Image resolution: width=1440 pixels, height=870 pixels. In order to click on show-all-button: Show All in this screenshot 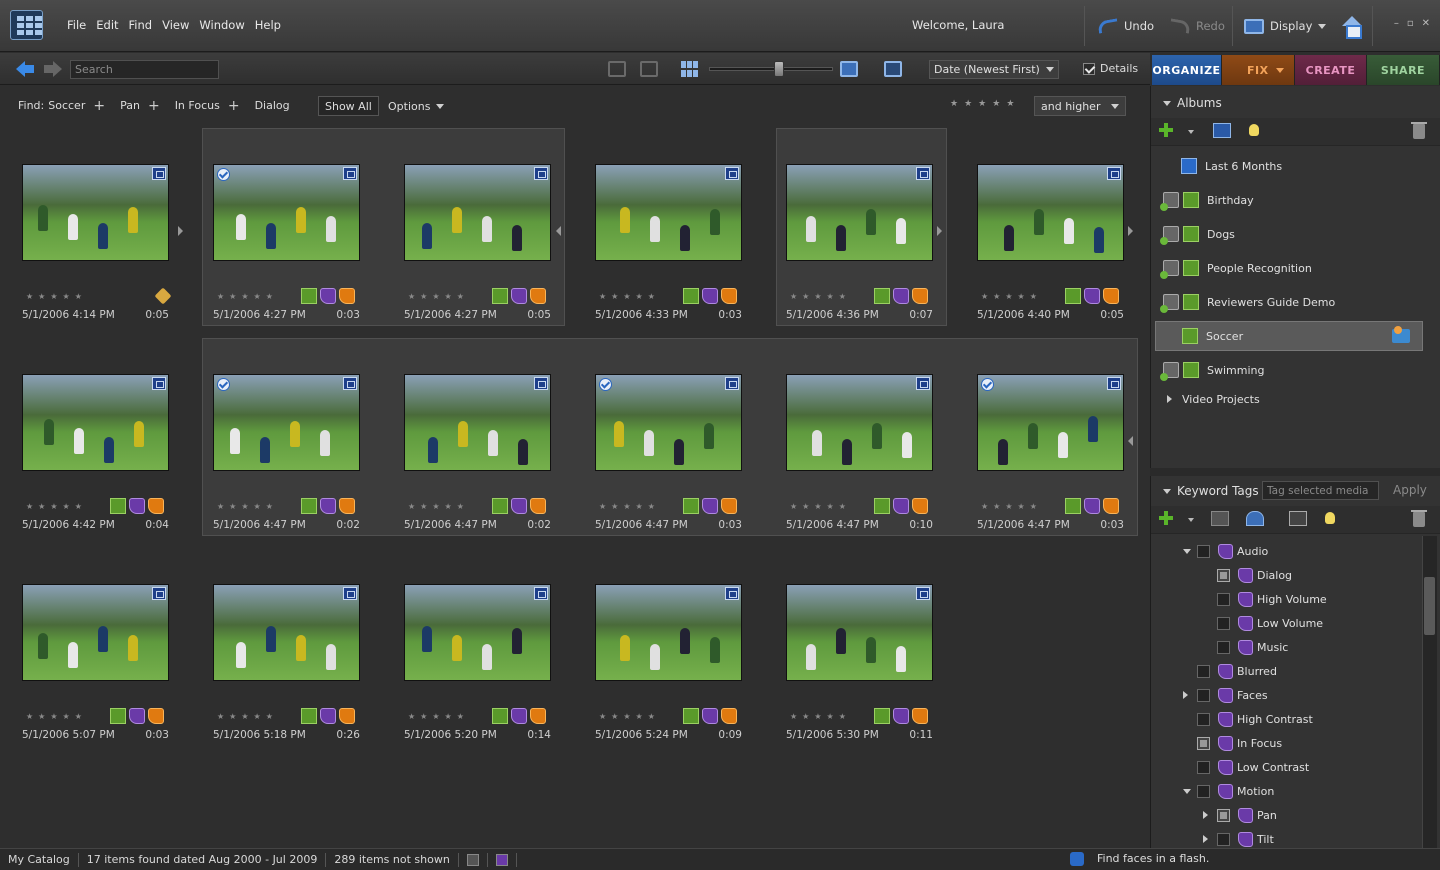, I will do `click(348, 106)`.